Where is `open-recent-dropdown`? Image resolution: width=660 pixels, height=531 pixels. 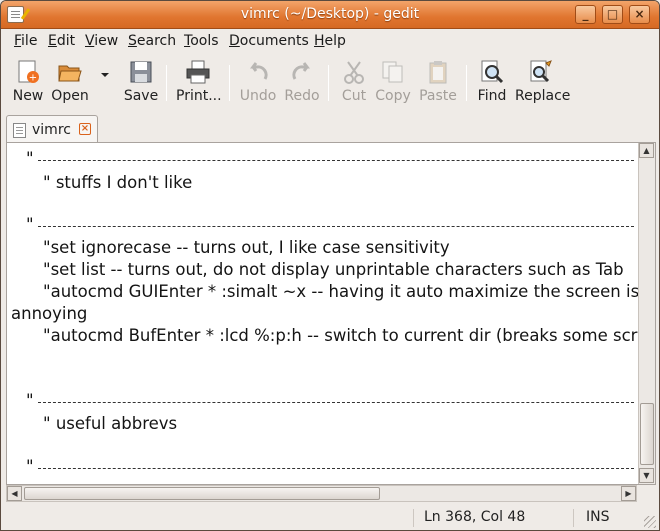
open-recent-dropdown is located at coordinates (105, 83).